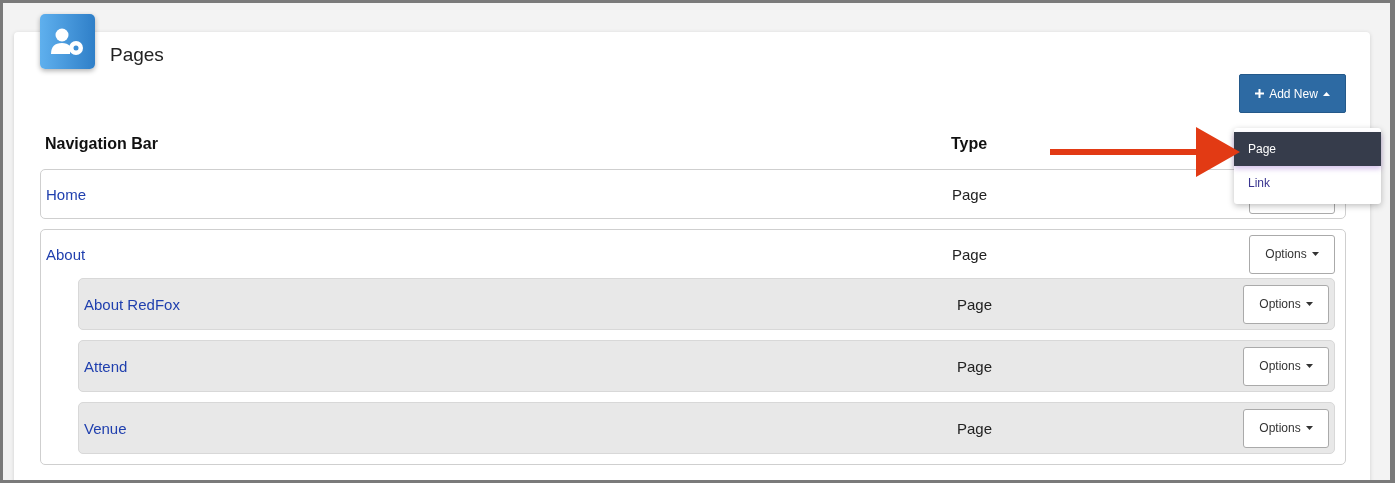  What do you see at coordinates (102, 144) in the screenshot?
I see `column-header: Navigation Bar` at bounding box center [102, 144].